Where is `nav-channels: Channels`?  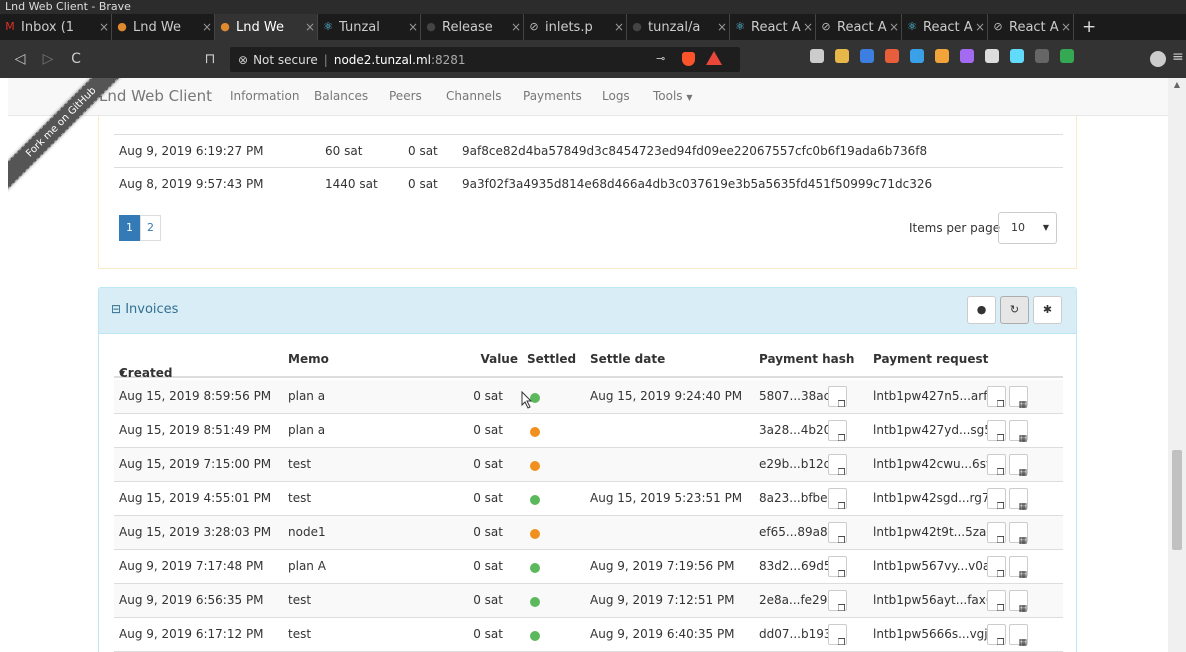 nav-channels: Channels is located at coordinates (474, 96).